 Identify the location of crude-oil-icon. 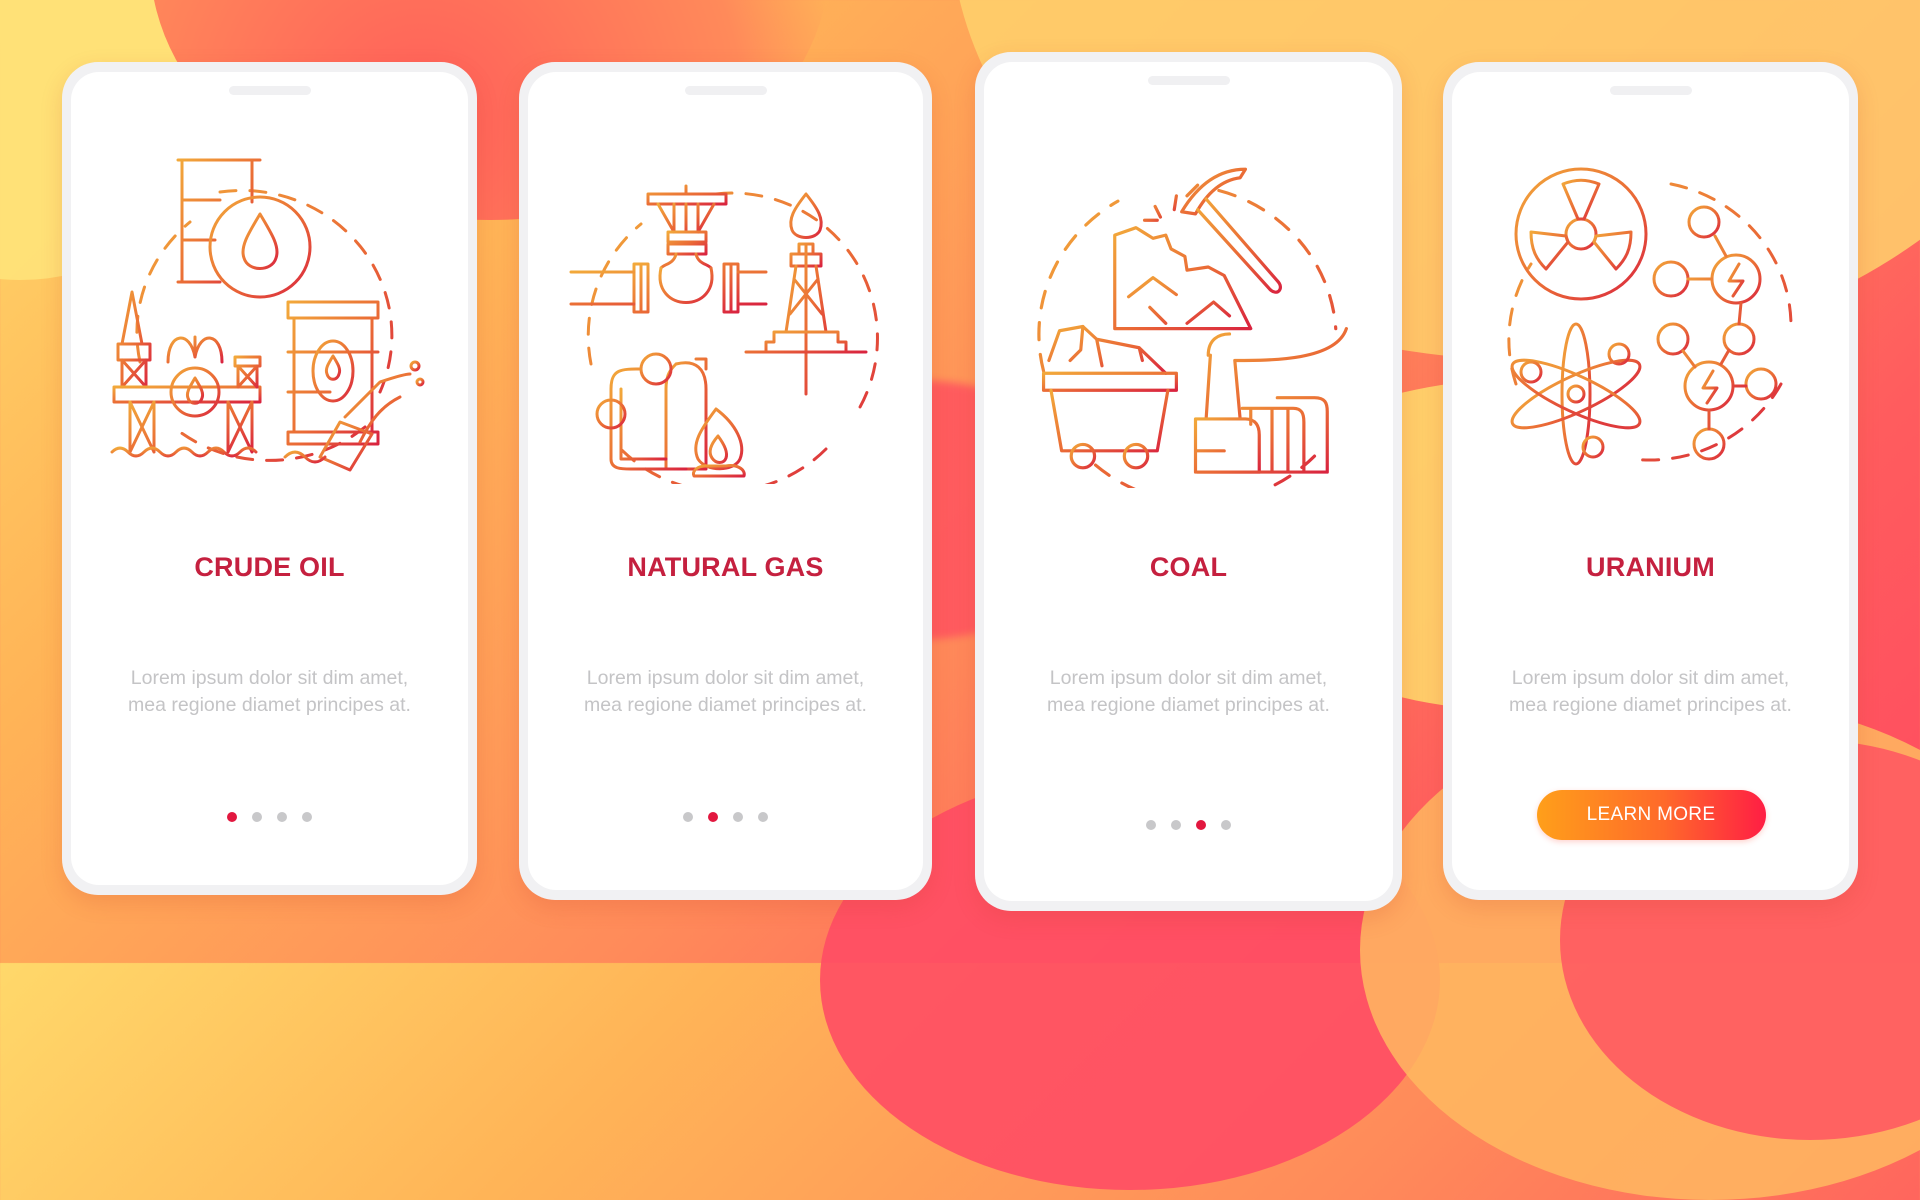
(267, 315).